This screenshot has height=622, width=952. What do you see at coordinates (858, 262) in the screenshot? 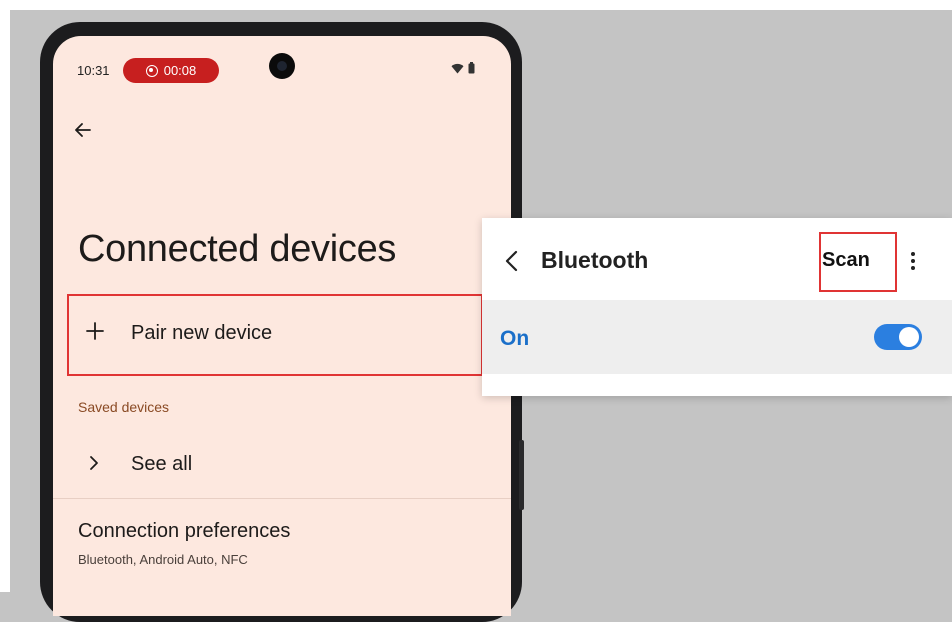
I see `scan-highlight` at bounding box center [858, 262].